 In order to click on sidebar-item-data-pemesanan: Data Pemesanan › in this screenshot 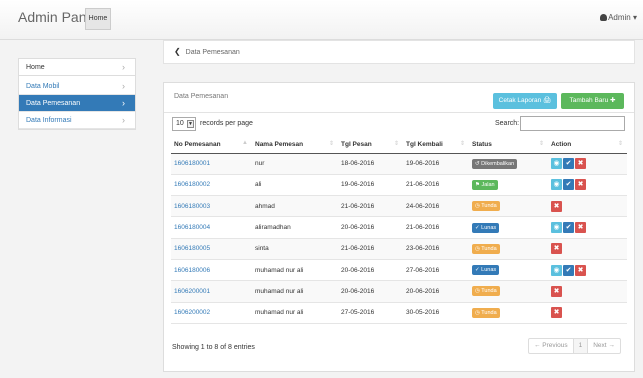, I will do `click(77, 103)`.